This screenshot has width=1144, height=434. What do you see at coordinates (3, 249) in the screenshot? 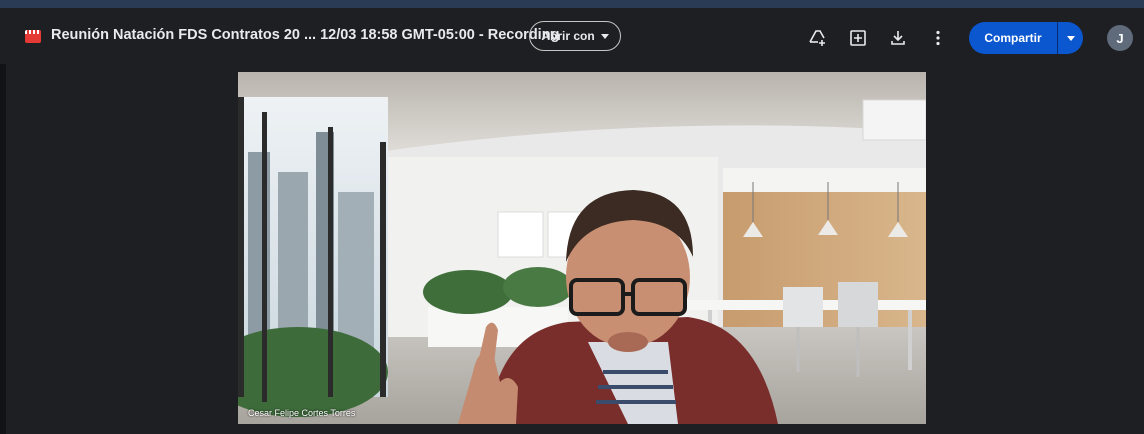
I see `side-edge` at bounding box center [3, 249].